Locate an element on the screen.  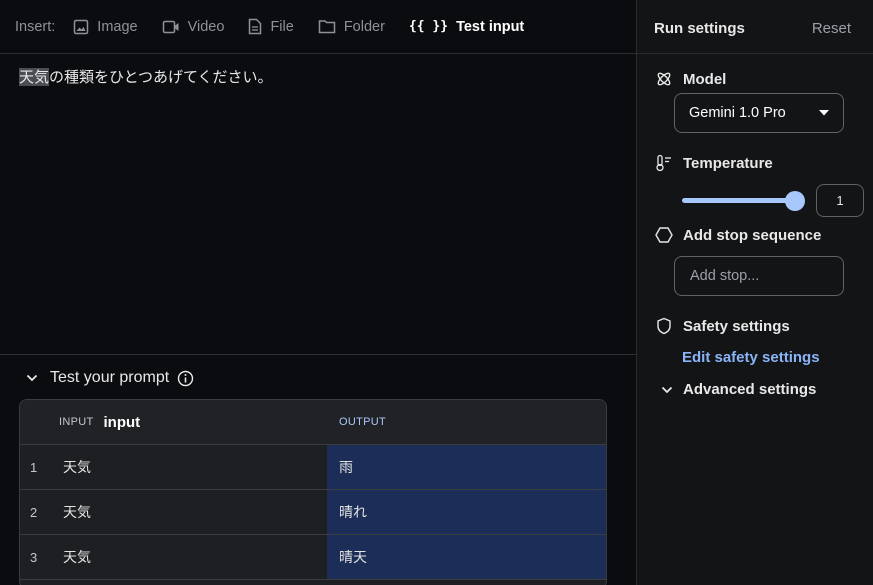
table-row: 1 天気 雨 is located at coordinates (313, 467).